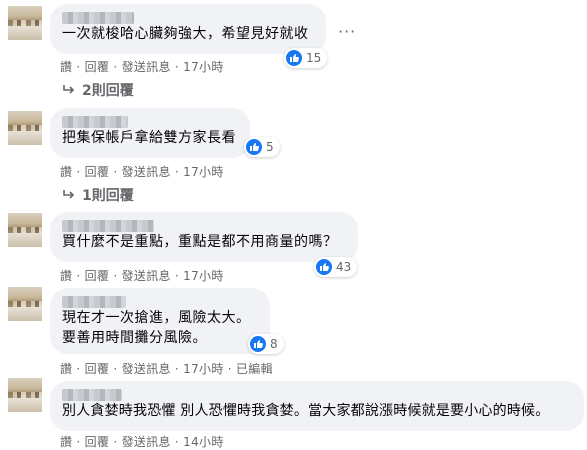 This screenshot has width=587, height=450. What do you see at coordinates (274, 344) in the screenshot?
I see `reaction-count: 8` at bounding box center [274, 344].